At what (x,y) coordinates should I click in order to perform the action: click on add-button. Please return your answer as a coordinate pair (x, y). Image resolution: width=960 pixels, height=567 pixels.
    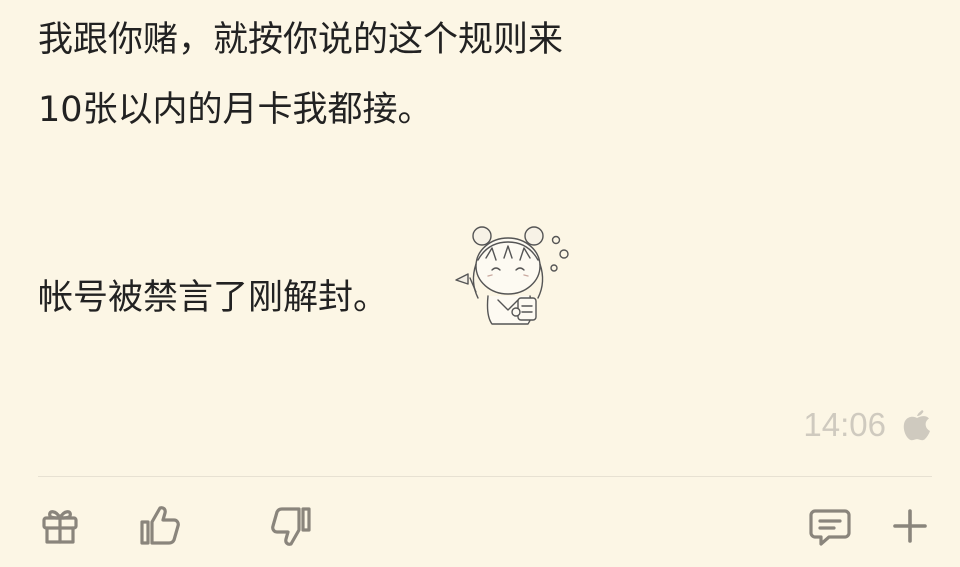
    Looking at the image, I should click on (910, 526).